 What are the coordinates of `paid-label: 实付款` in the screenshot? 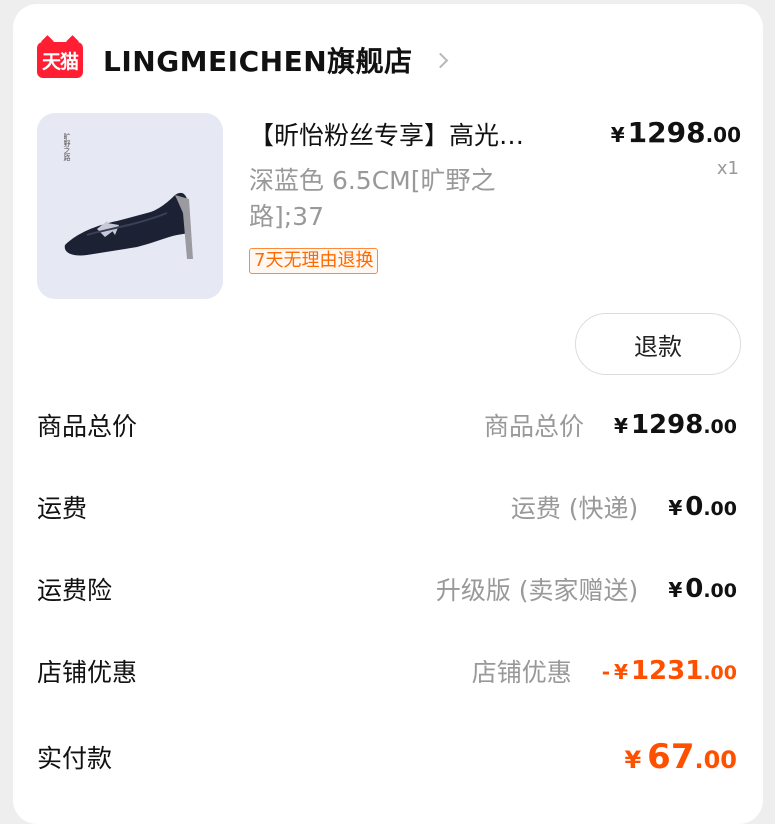 It's located at (75, 758).